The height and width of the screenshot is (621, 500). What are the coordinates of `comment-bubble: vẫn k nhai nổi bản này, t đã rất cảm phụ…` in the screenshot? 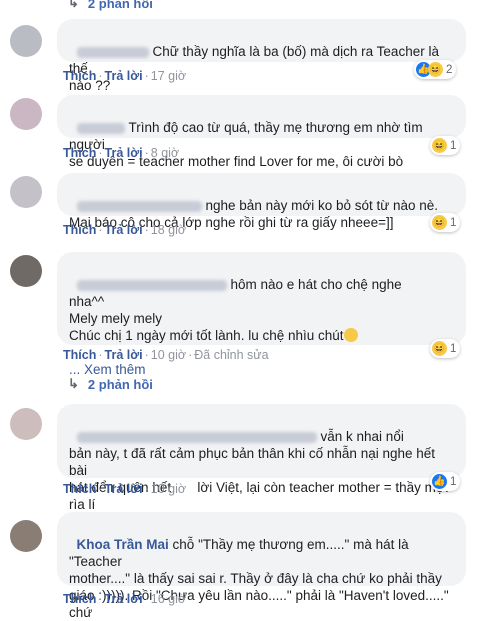 It's located at (261, 458).